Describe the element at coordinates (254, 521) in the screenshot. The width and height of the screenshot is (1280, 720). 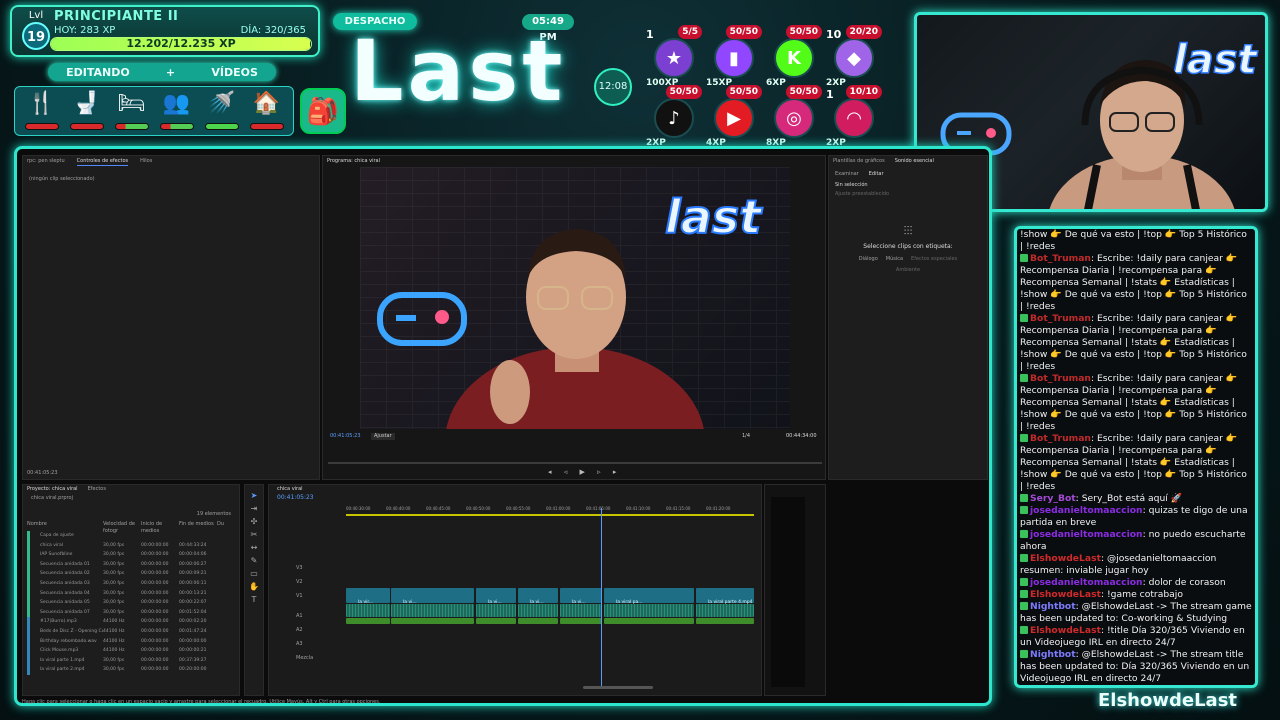
I see `ripple-edit-tool-icon: ✣` at that location.